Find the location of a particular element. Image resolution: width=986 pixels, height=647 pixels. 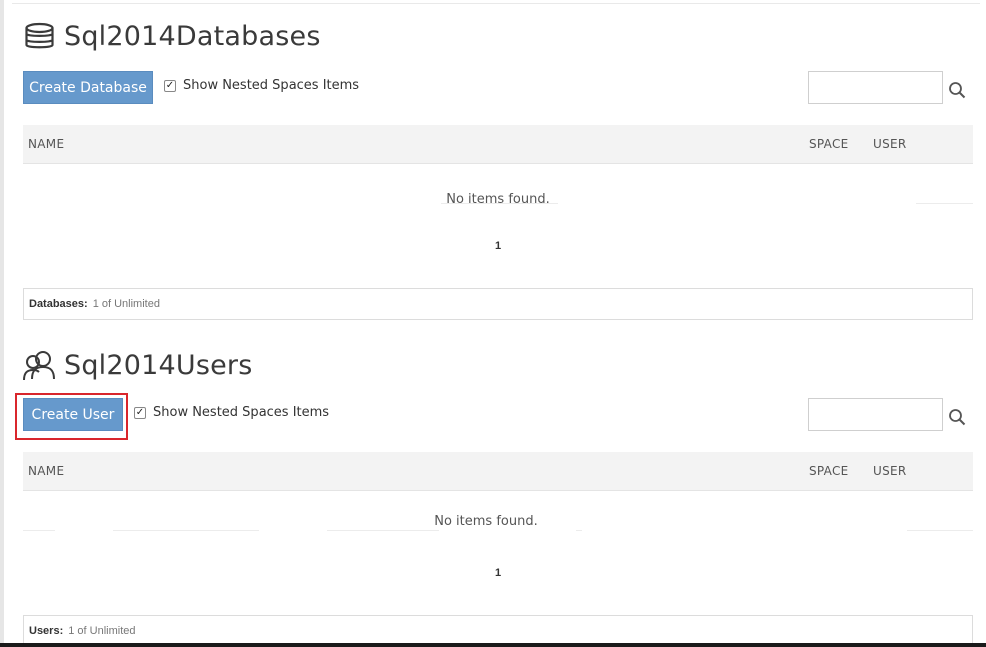

users-page-number: 1 is located at coordinates (498, 573).